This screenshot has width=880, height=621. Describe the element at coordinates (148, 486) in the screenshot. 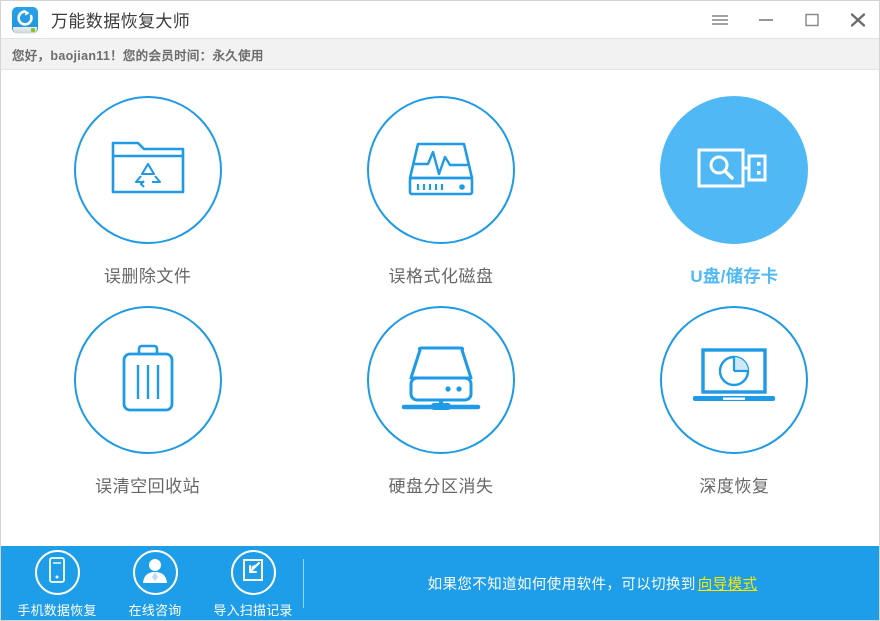

I see `card-label: 误清空回收站` at that location.